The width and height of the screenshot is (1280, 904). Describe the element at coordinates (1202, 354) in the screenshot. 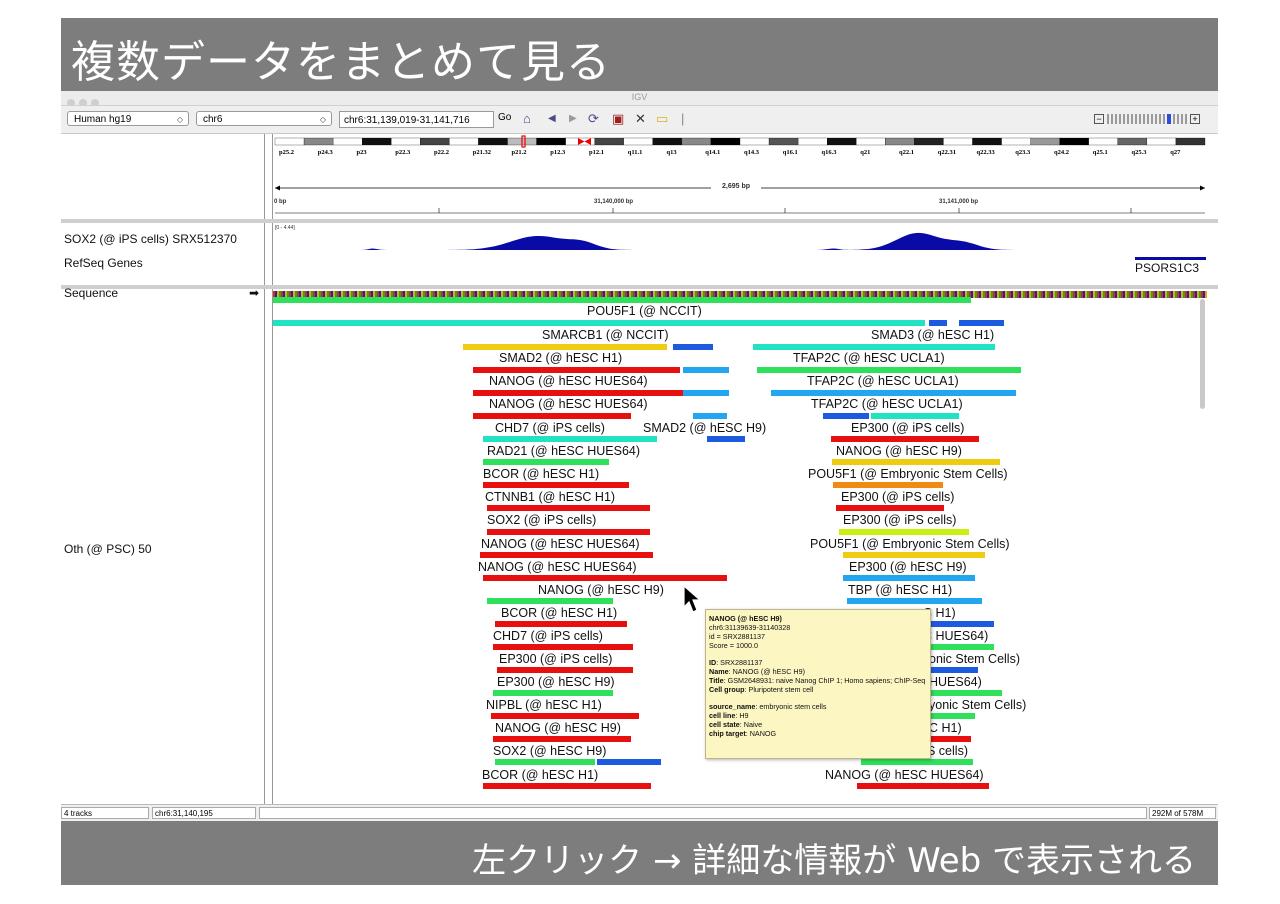

I see `vertical-scrollbar` at that location.